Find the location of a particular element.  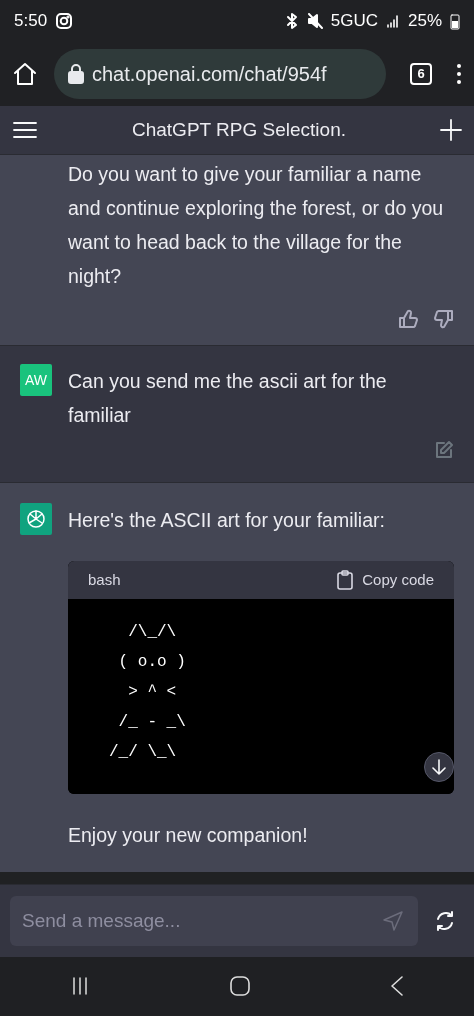

edit-icon is located at coordinates (444, 450).